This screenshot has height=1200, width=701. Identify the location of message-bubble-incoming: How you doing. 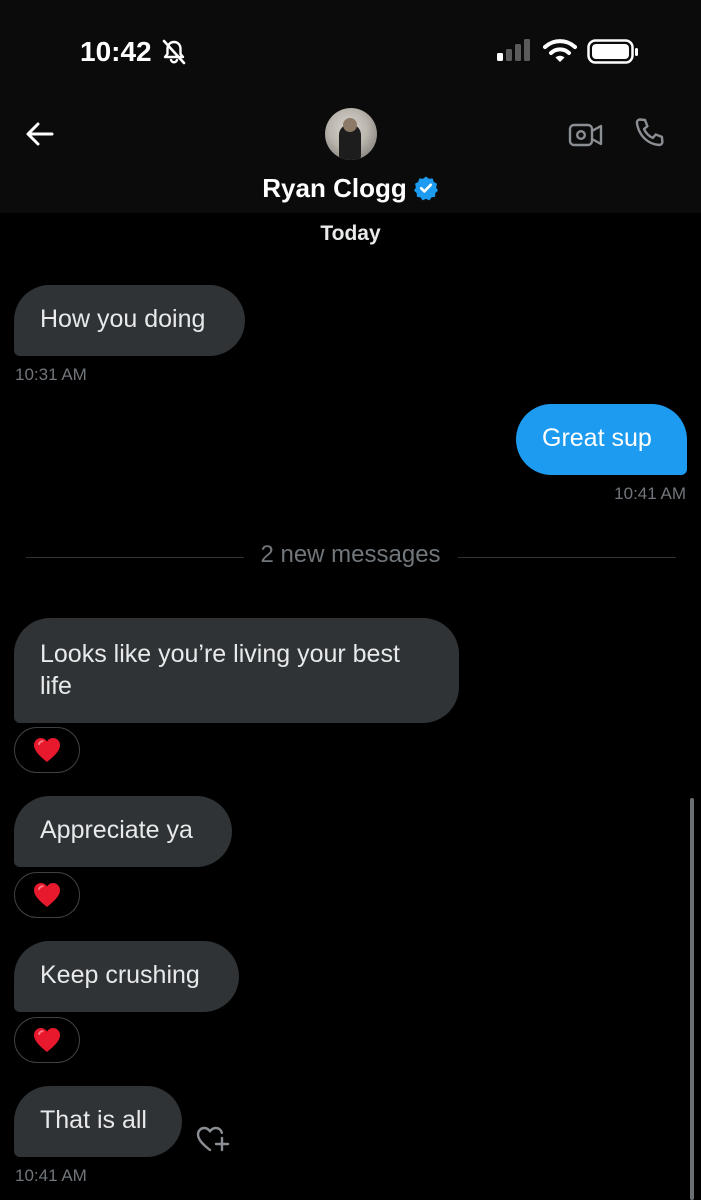
(129, 320).